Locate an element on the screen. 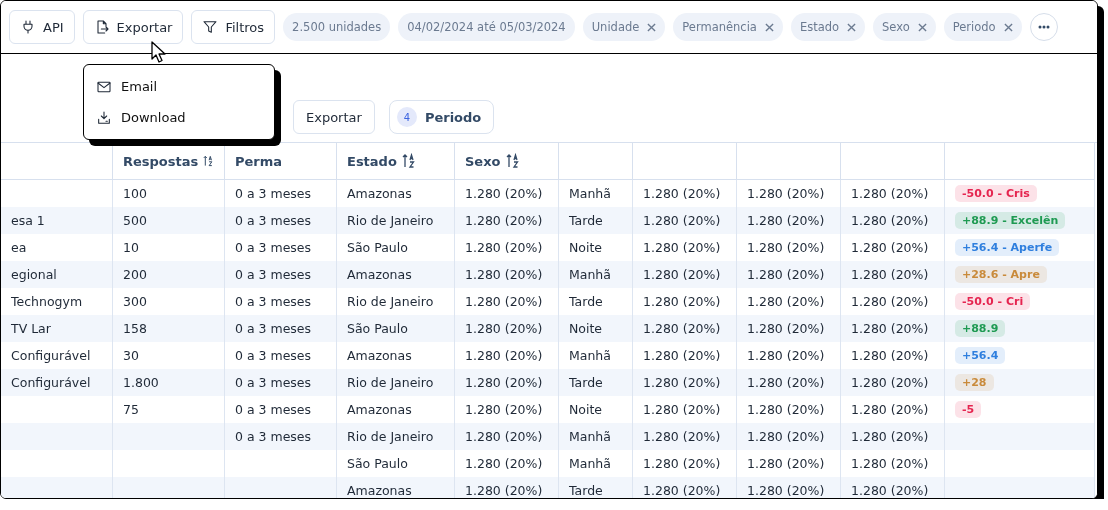 This screenshot has width=1108, height=510. score-badge: -50.0 - Cris is located at coordinates (996, 193).